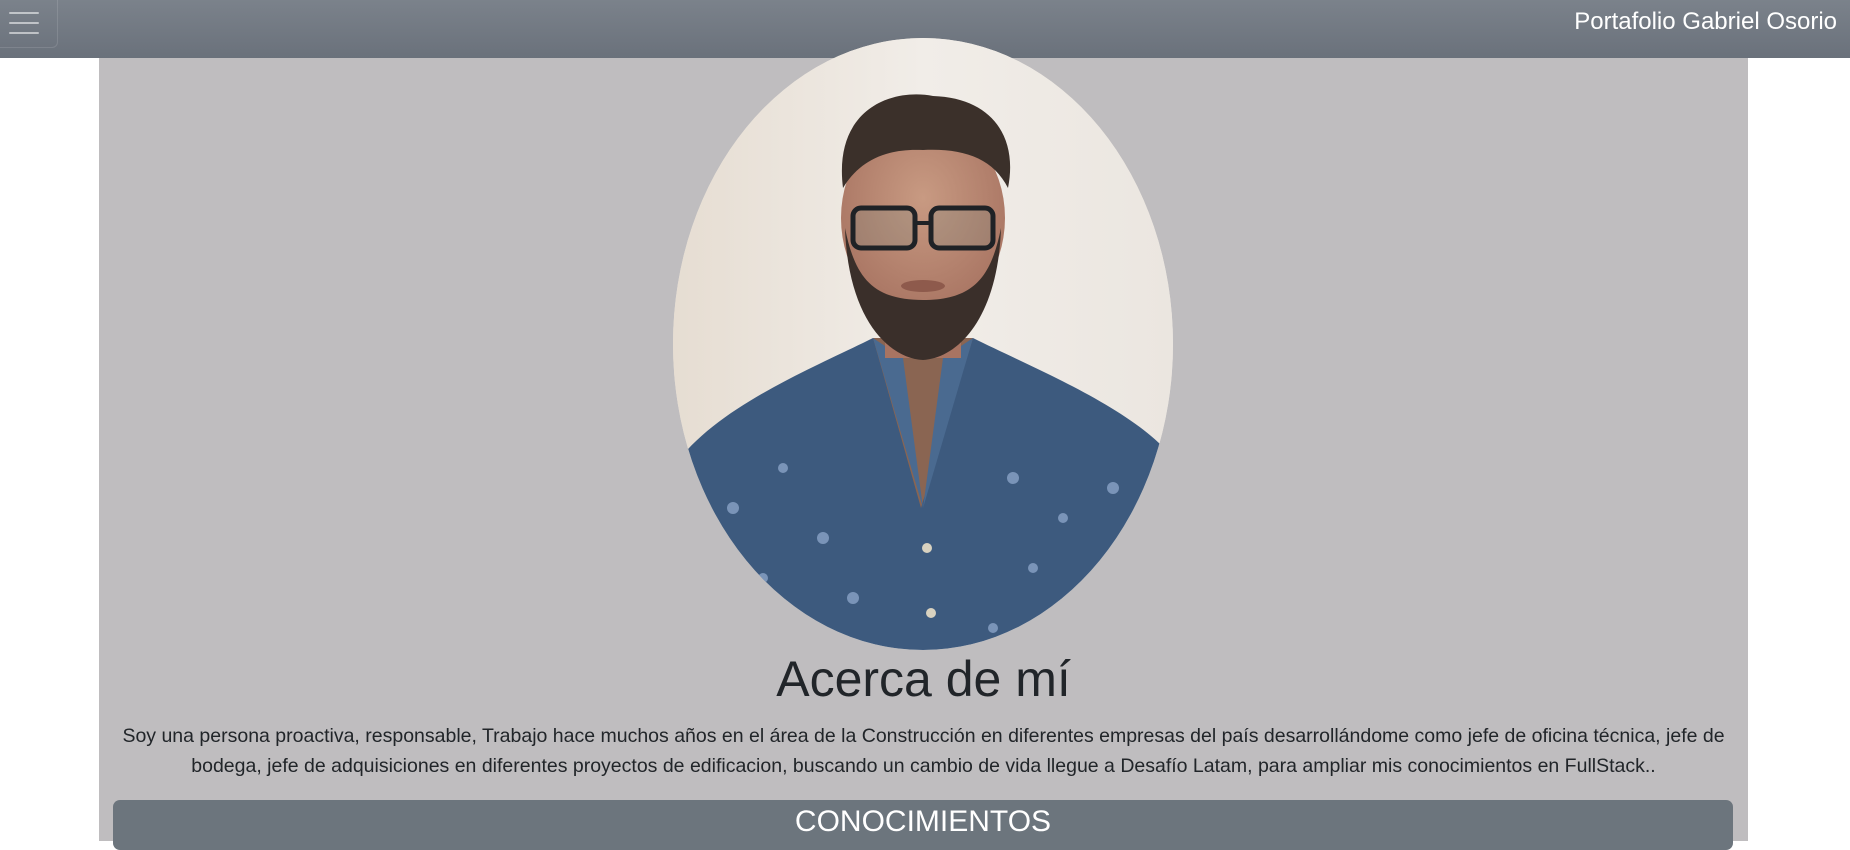  What do you see at coordinates (1705, 22) in the screenshot?
I see `navbar-brand-link: Portafolio Gabriel Osorio` at bounding box center [1705, 22].